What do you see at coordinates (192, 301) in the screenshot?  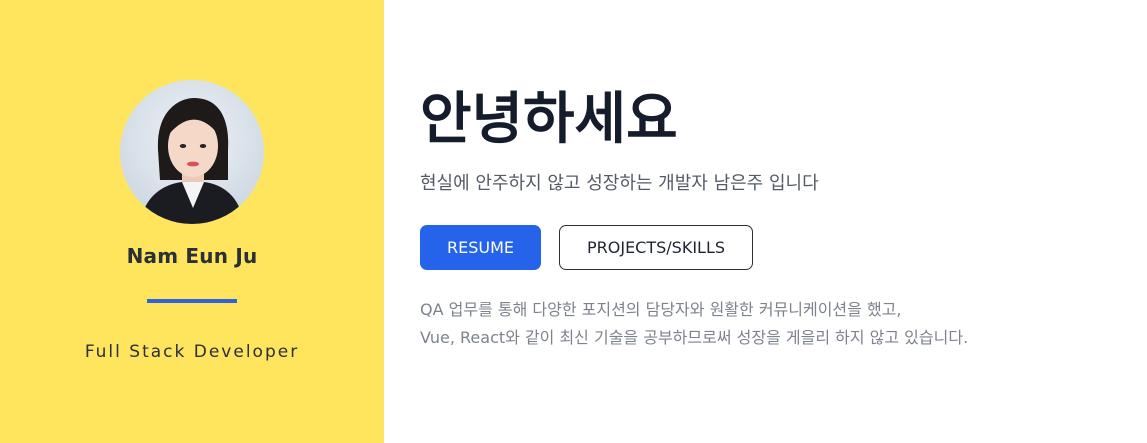 I see `name-divider` at bounding box center [192, 301].